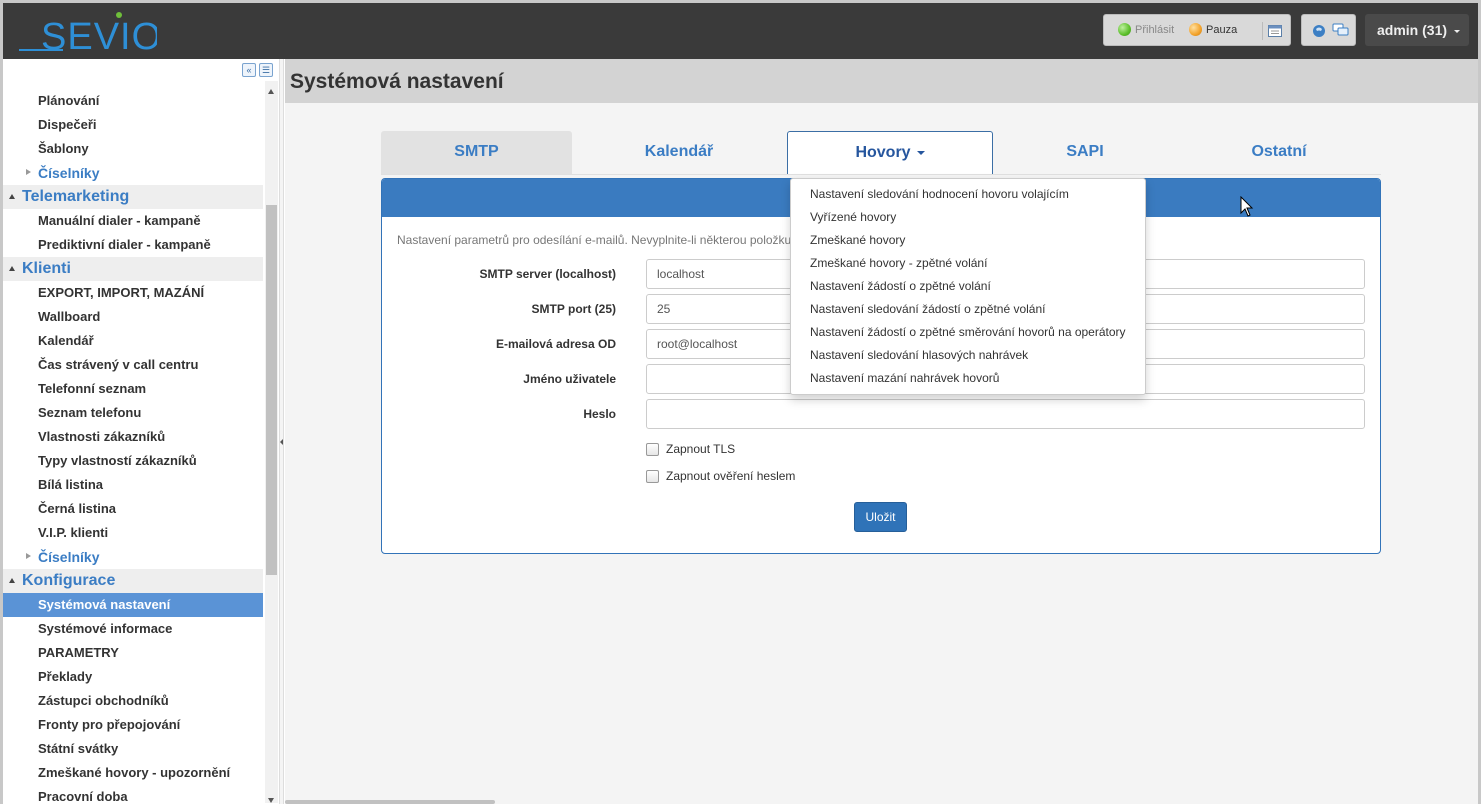  I want to click on caret-down-icon, so click(920, 152).